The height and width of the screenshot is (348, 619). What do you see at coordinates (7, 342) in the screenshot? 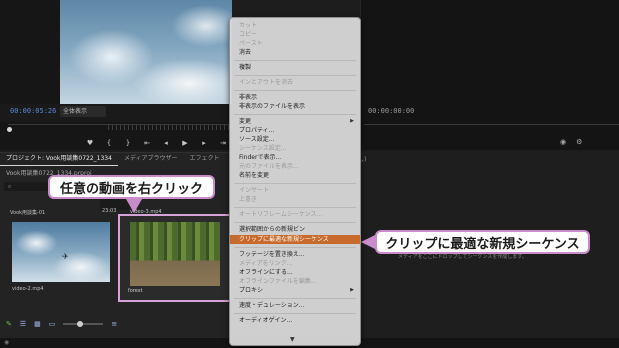
I see `status-icon: ◉` at bounding box center [7, 342].